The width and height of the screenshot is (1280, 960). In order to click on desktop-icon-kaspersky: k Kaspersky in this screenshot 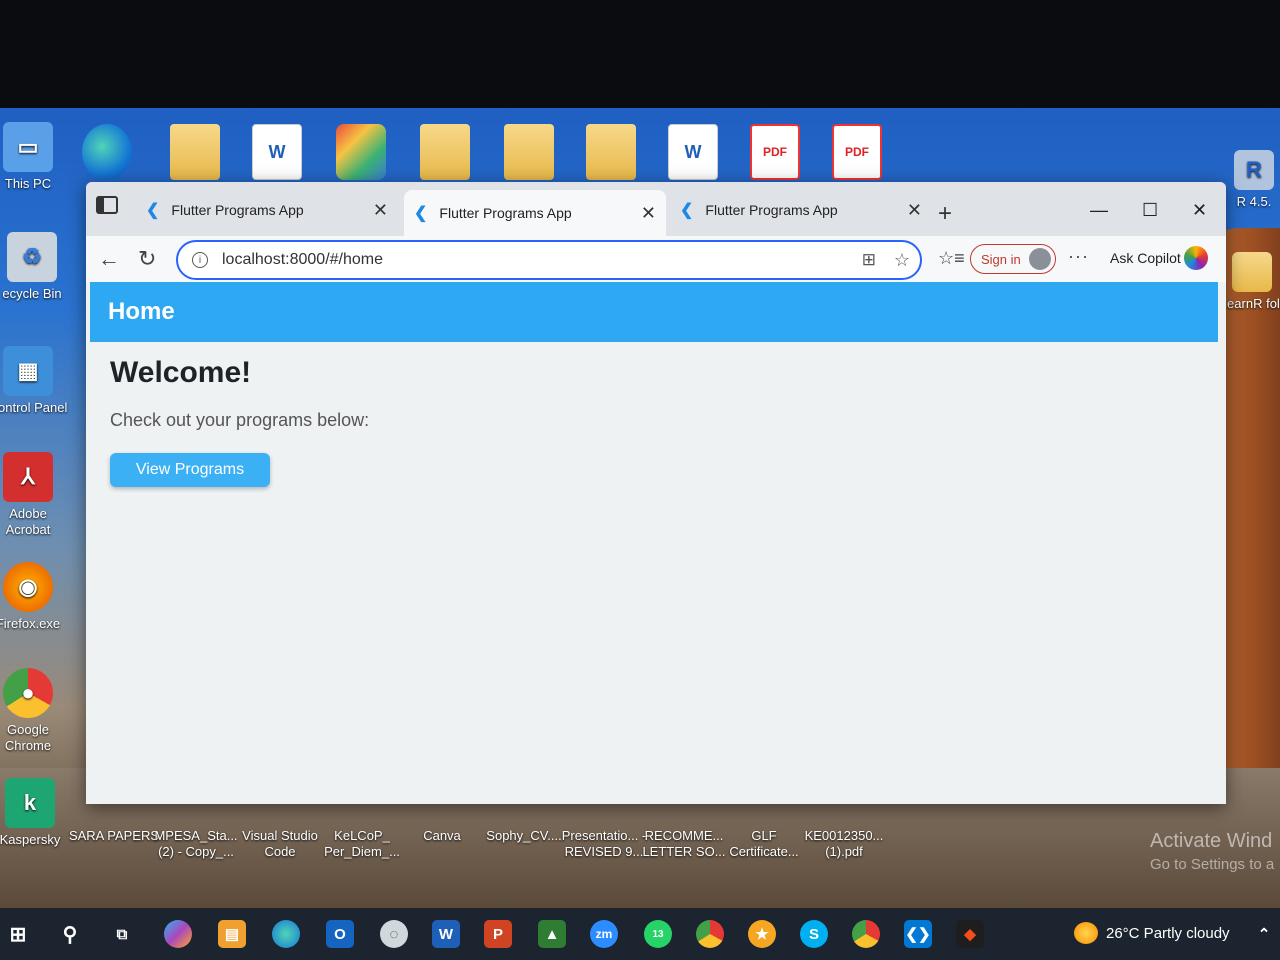, I will do `click(36, 813)`.